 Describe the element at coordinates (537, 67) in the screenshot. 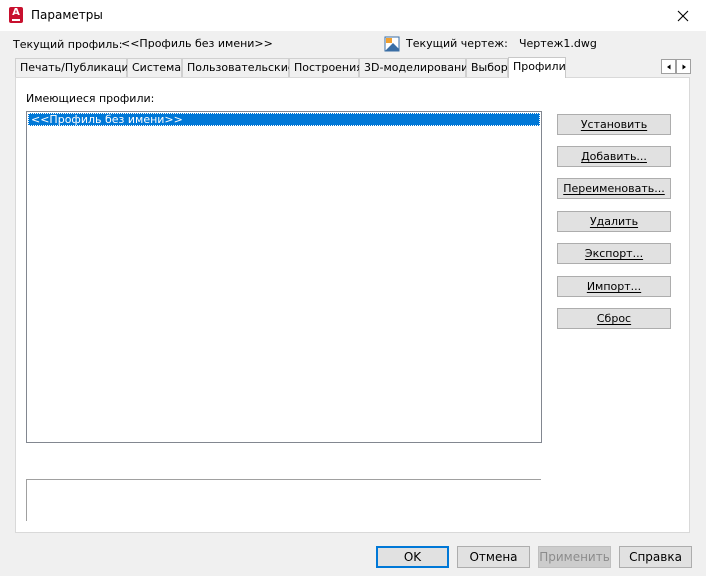

I see `tab-profiles: Профили` at that location.